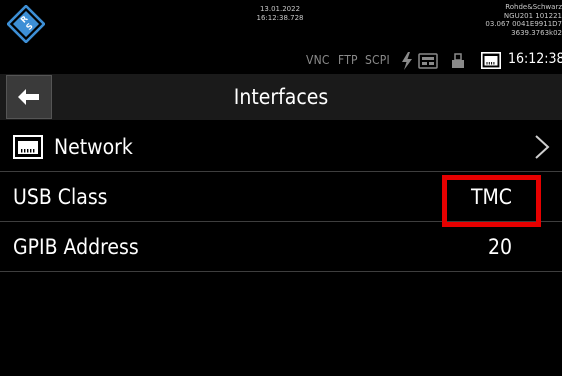  What do you see at coordinates (281, 147) in the screenshot?
I see `network-row: Network` at bounding box center [281, 147].